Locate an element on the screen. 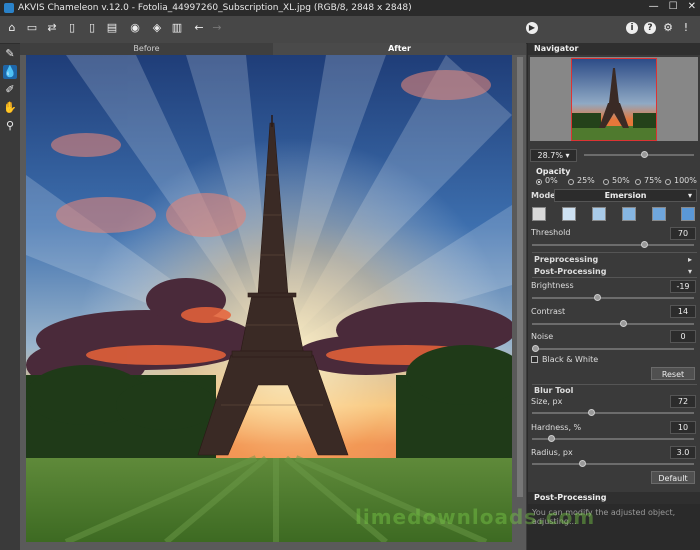  radius-slider-track is located at coordinates (613, 464).